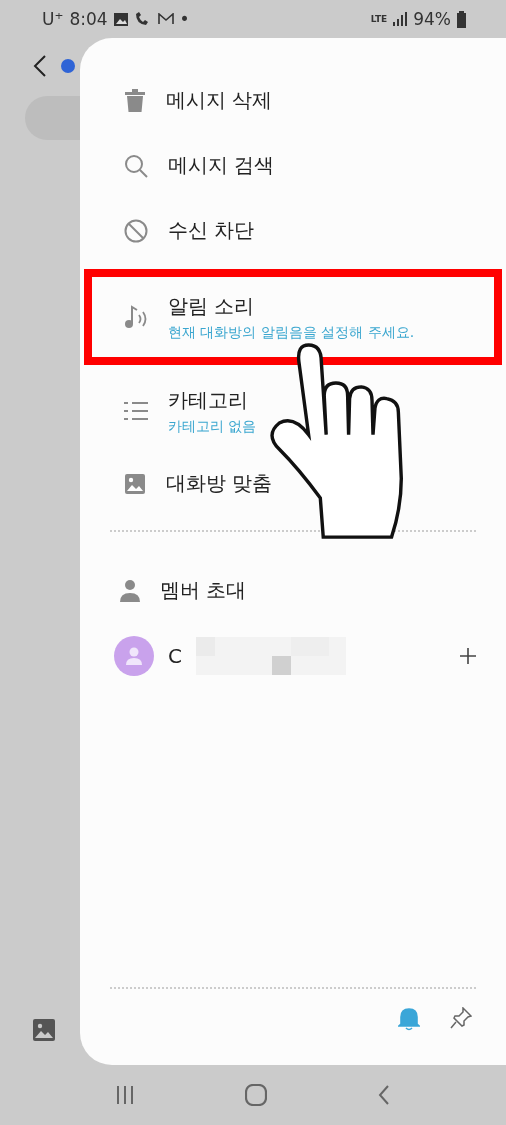  What do you see at coordinates (212, 306) in the screenshot?
I see `menu-label: 알림 소리` at bounding box center [212, 306].